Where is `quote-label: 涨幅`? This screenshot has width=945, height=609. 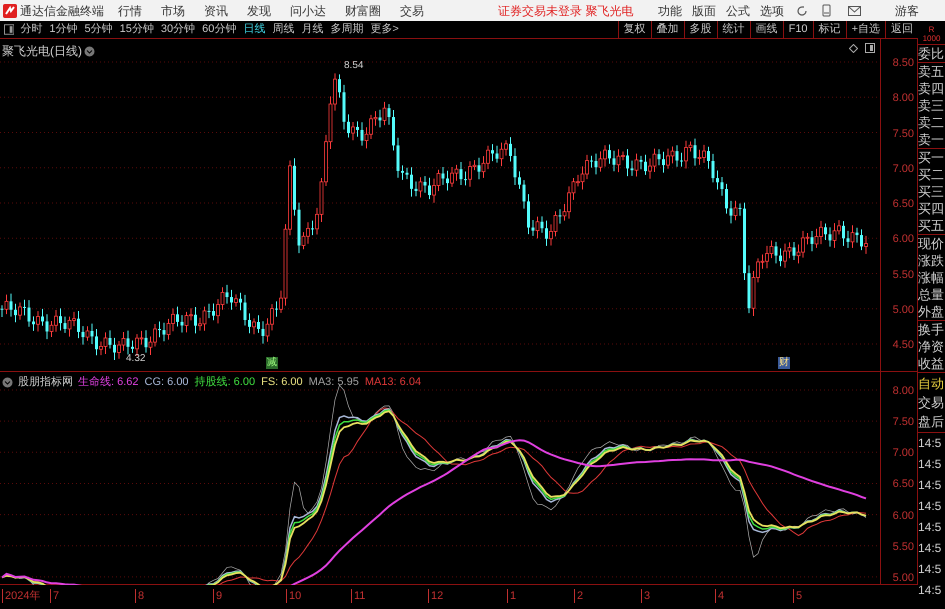
quote-label: 涨幅 is located at coordinates (931, 277).